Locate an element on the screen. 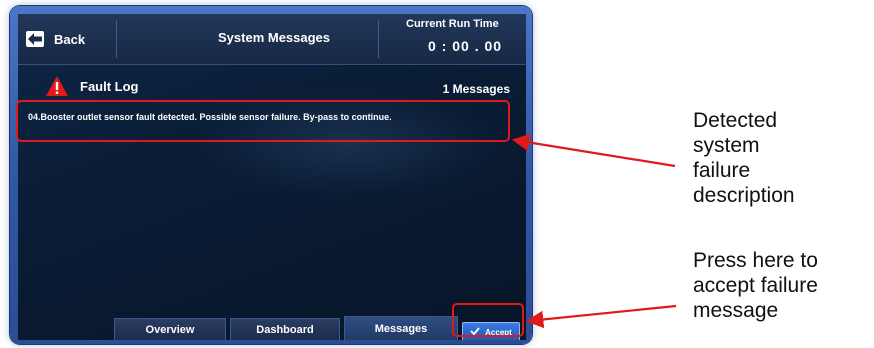 Image resolution: width=874 pixels, height=348 pixels. warning-icon is located at coordinates (57, 86).